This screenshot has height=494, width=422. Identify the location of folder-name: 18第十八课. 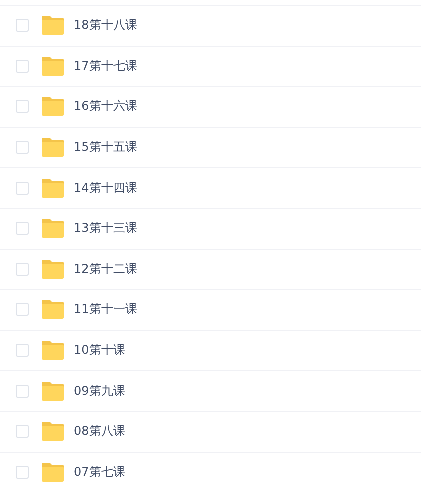
(106, 25).